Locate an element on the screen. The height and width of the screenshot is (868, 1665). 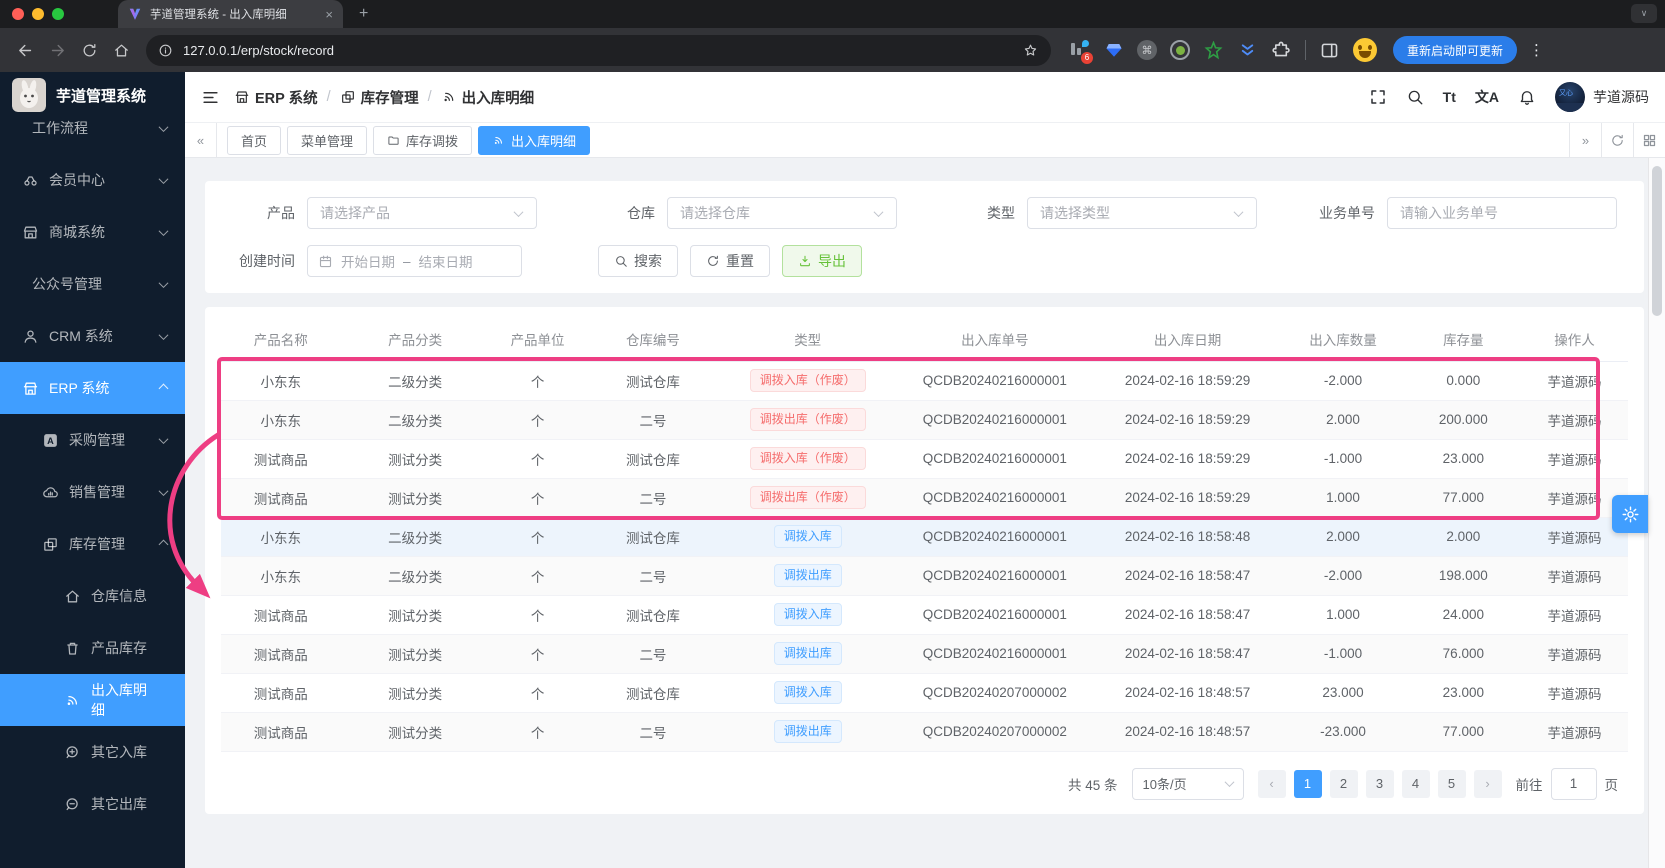
export-button: 导出 is located at coordinates (822, 261).